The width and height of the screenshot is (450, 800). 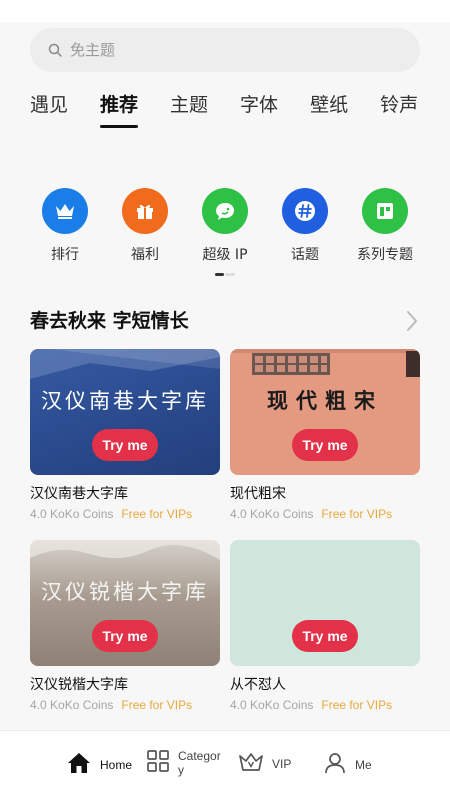 I want to click on category-tabs: 遇见 推荐 主题 字体 壁纸 铃声, so click(x=240, y=112).